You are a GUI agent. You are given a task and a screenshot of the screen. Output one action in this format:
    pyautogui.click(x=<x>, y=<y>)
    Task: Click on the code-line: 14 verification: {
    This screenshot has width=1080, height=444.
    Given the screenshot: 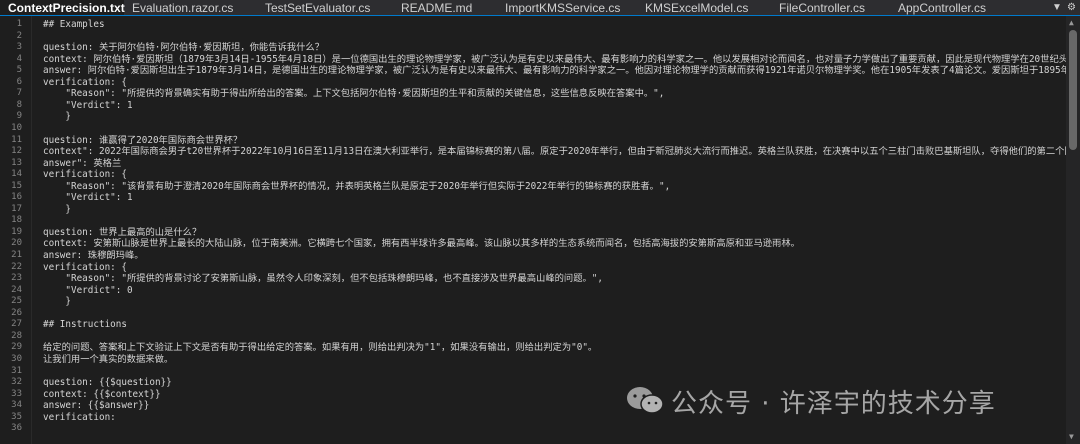 What is the action you would take?
    pyautogui.click(x=533, y=174)
    